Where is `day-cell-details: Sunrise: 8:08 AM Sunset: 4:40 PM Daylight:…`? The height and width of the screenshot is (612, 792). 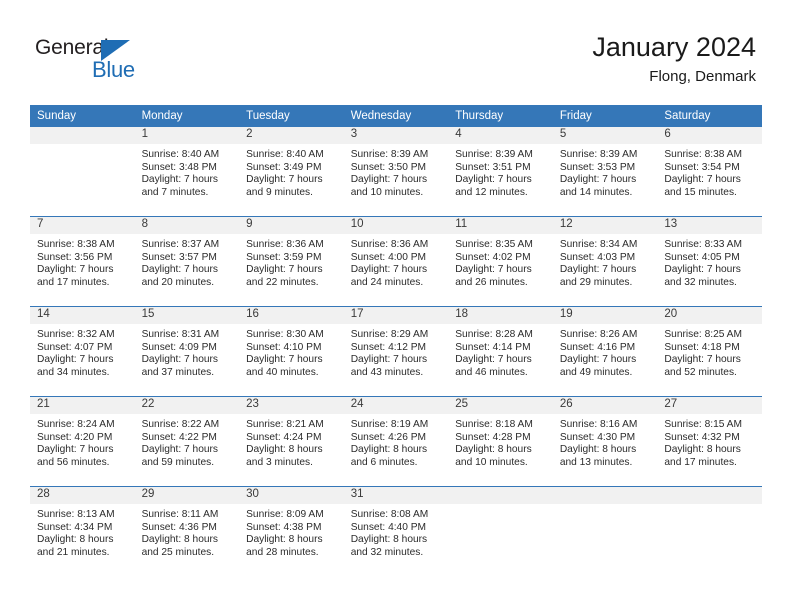 day-cell-details: Sunrise: 8:08 AM Sunset: 4:40 PM Daylight:… is located at coordinates (396, 540).